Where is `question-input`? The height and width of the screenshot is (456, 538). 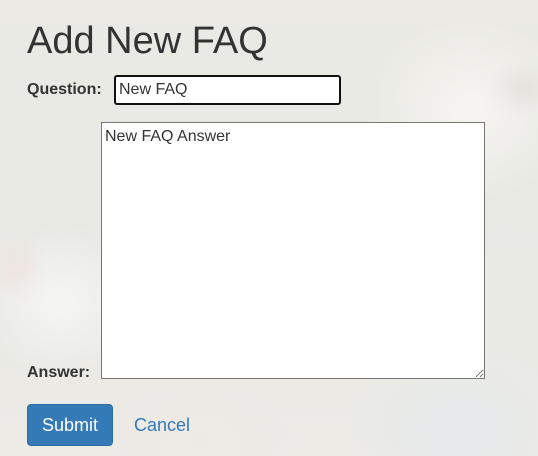
question-input is located at coordinates (227, 90).